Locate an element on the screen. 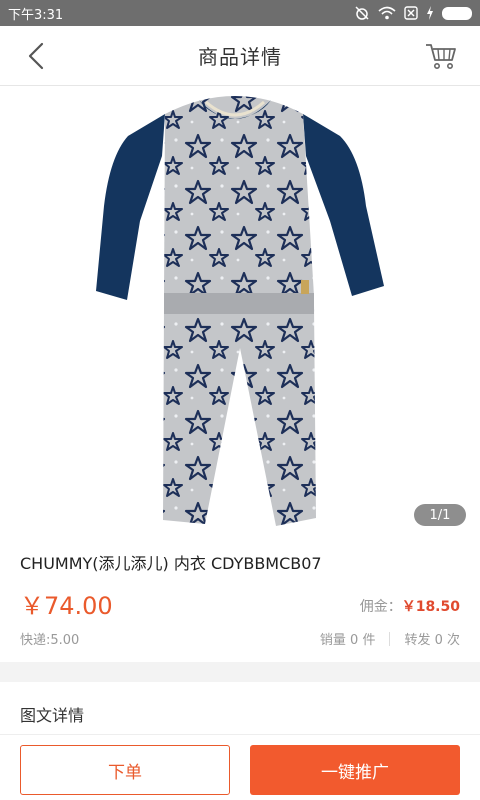 This screenshot has height=800, width=480. nav-bar: 商品详情 is located at coordinates (240, 56).